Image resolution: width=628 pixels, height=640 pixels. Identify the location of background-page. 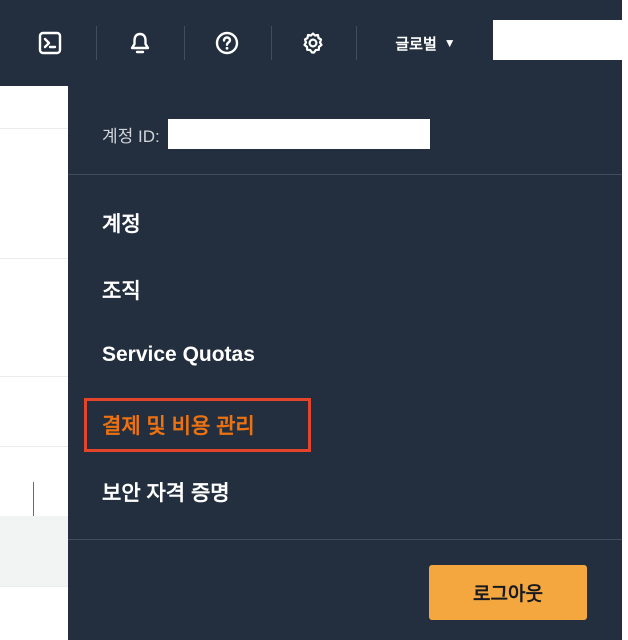
(34, 363).